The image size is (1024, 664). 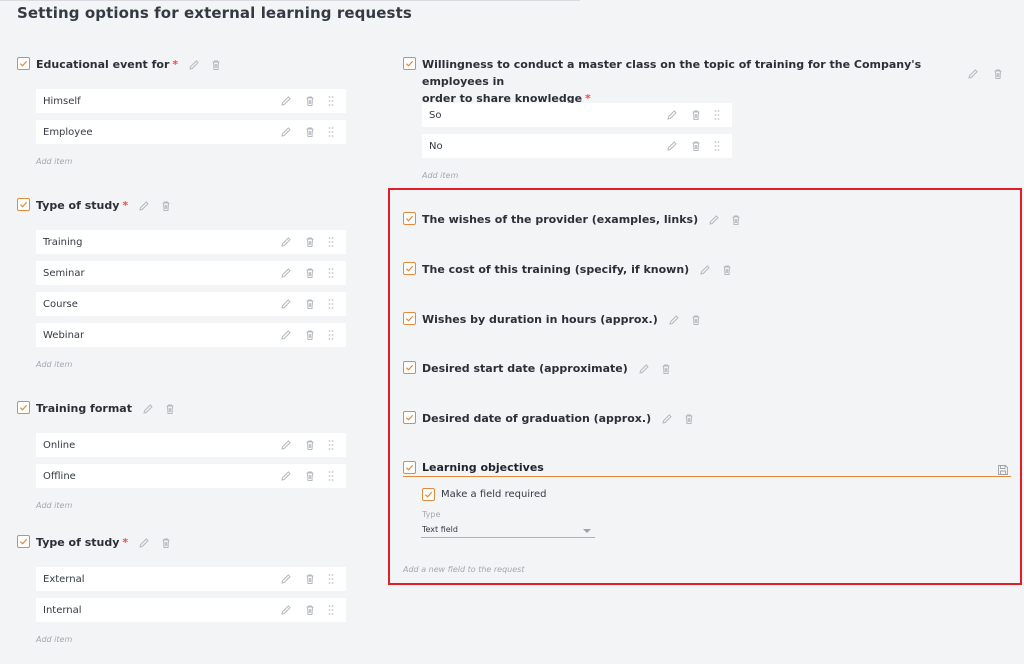 What do you see at coordinates (191, 132) in the screenshot?
I see `list-item: Employee` at bounding box center [191, 132].